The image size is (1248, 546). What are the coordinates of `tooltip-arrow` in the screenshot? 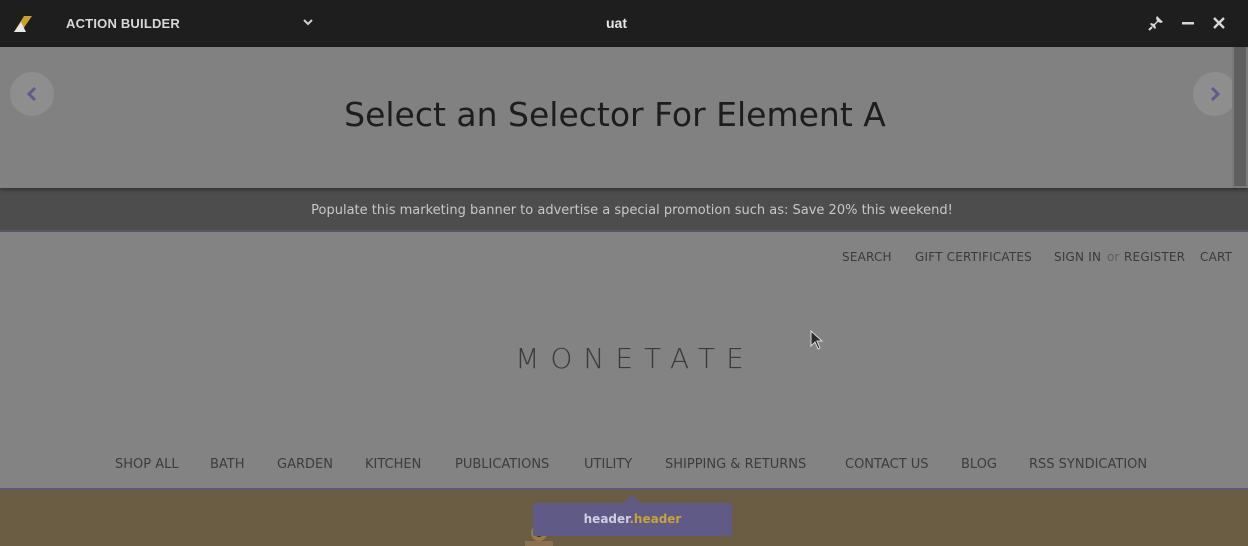 It's located at (632, 499).